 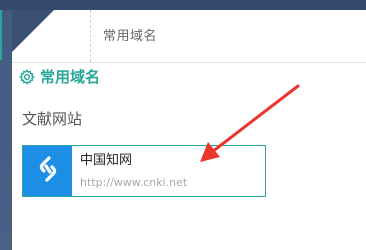 I want to click on corner-fold, so click(x=33, y=31).